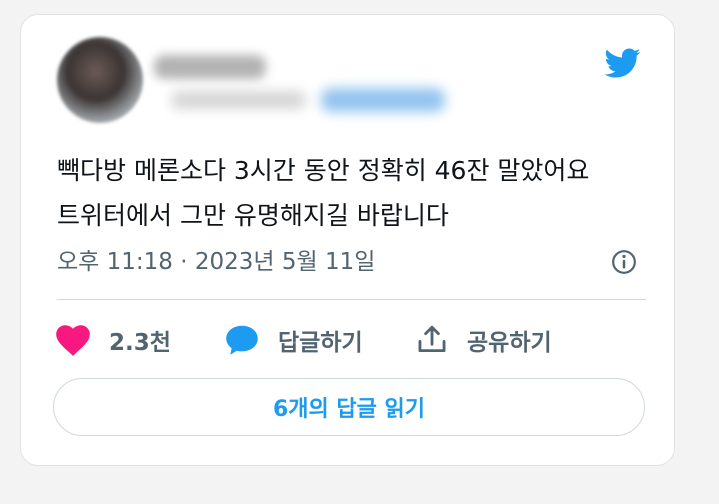 The width and height of the screenshot is (719, 504). Describe the element at coordinates (73, 340) in the screenshot. I see `heart-icon` at that location.